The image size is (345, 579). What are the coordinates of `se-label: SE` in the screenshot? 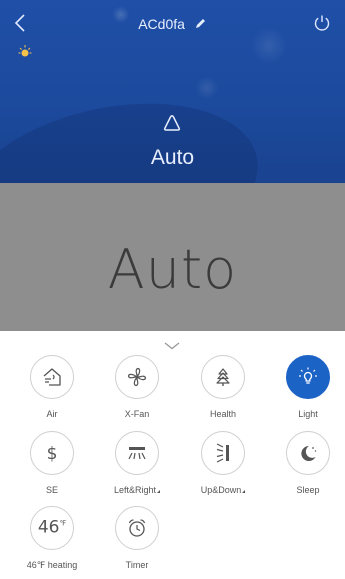 It's located at (51, 490).